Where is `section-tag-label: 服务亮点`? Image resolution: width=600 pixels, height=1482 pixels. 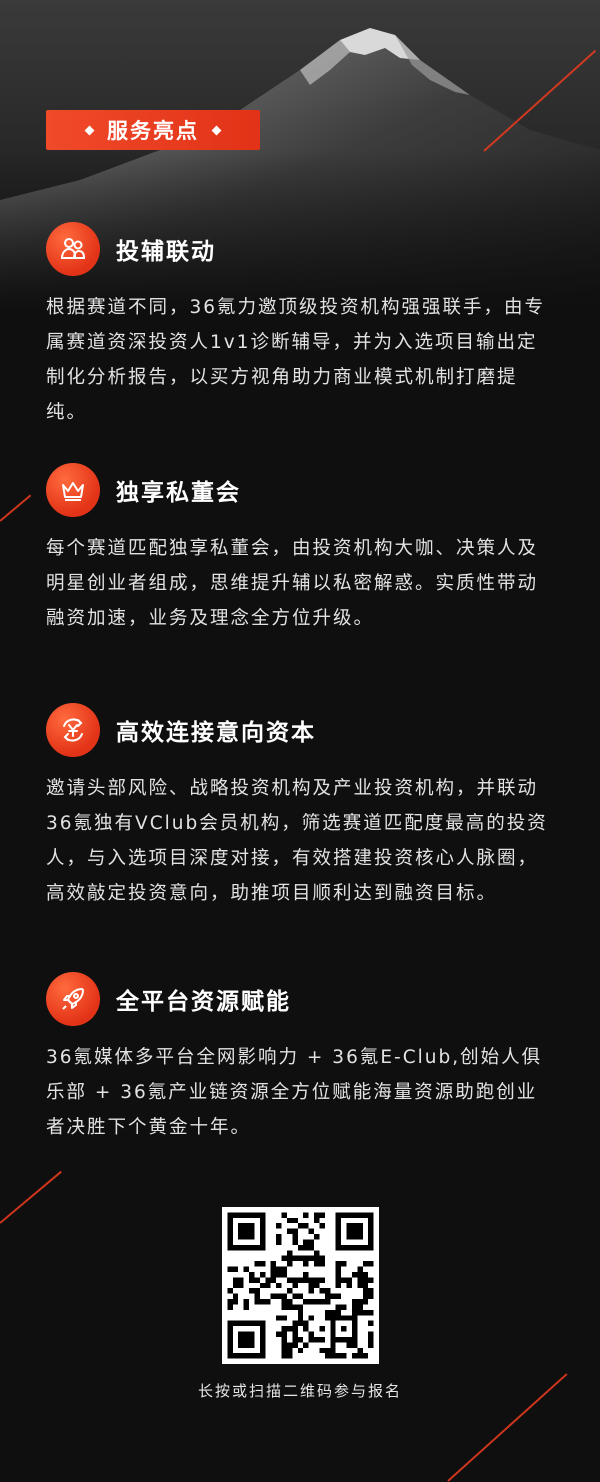
section-tag-label: 服务亮点 is located at coordinates (153, 131).